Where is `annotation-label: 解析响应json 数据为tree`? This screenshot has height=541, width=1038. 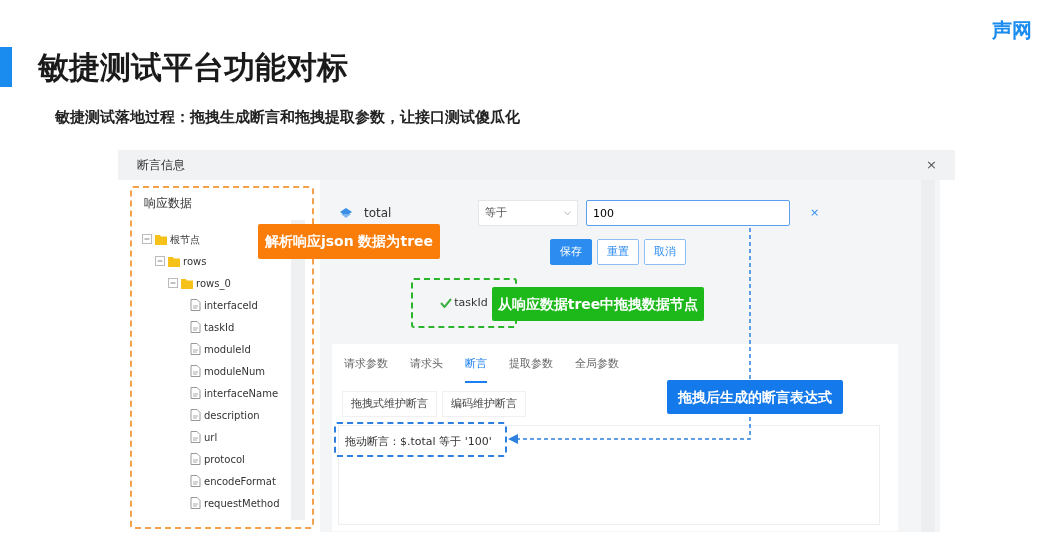
annotation-label: 解析响应json 数据为tree is located at coordinates (349, 241).